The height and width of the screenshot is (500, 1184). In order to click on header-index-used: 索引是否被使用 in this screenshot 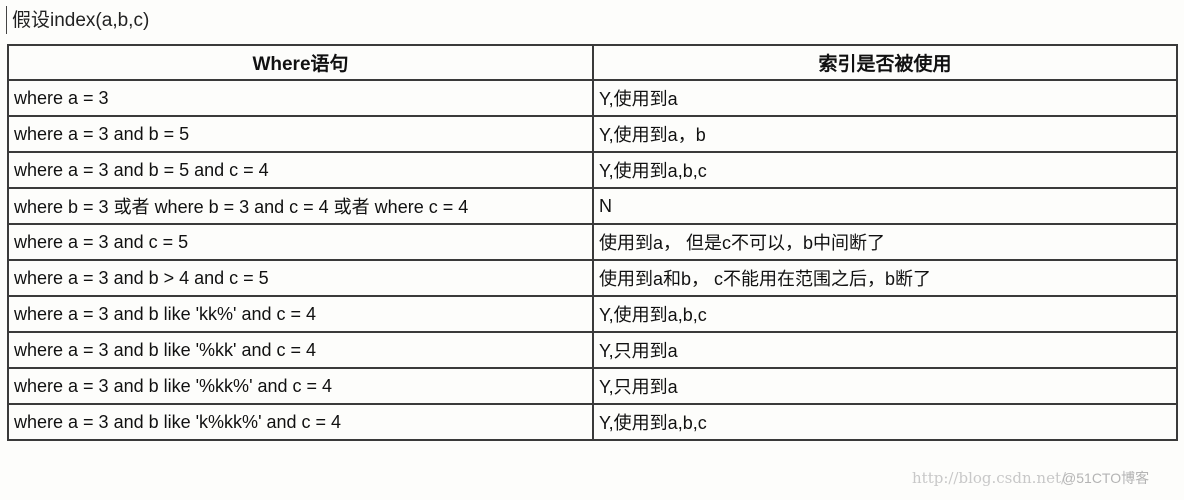, I will do `click(885, 62)`.